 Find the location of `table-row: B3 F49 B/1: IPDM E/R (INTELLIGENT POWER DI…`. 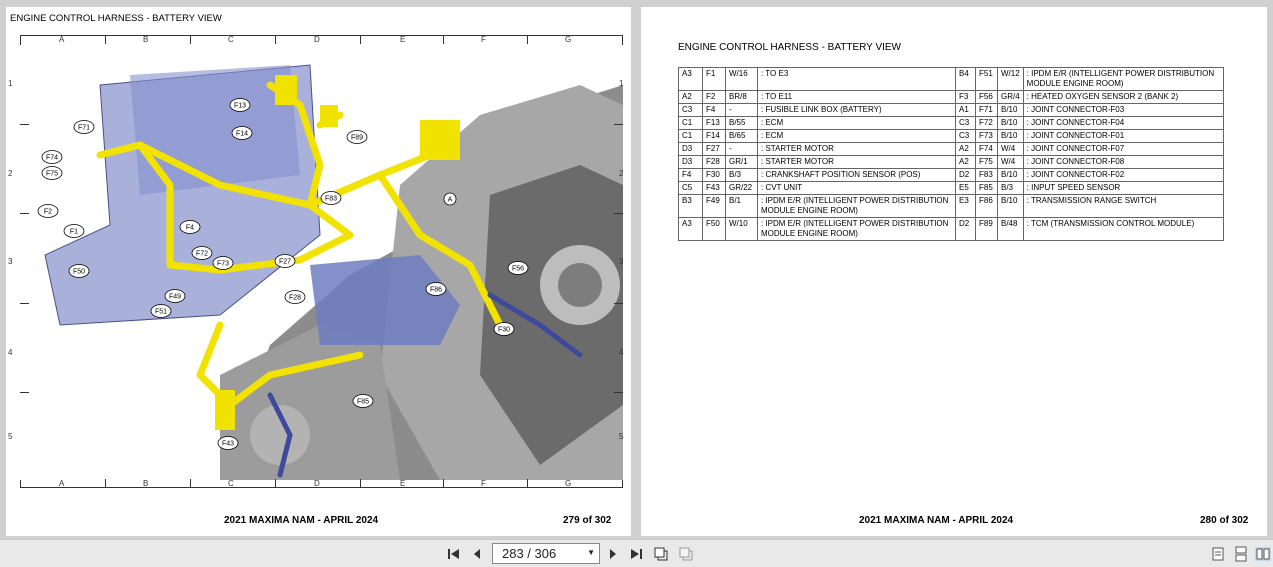

table-row: B3 F49 B/1: IPDM E/R (INTELLIGENT POWER DI… is located at coordinates (951, 206).